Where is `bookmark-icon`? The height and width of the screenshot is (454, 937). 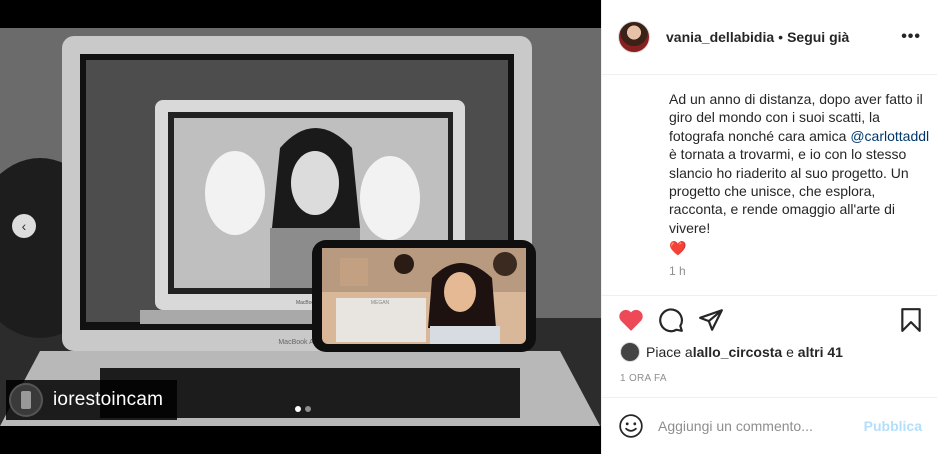 bookmark-icon is located at coordinates (911, 320).